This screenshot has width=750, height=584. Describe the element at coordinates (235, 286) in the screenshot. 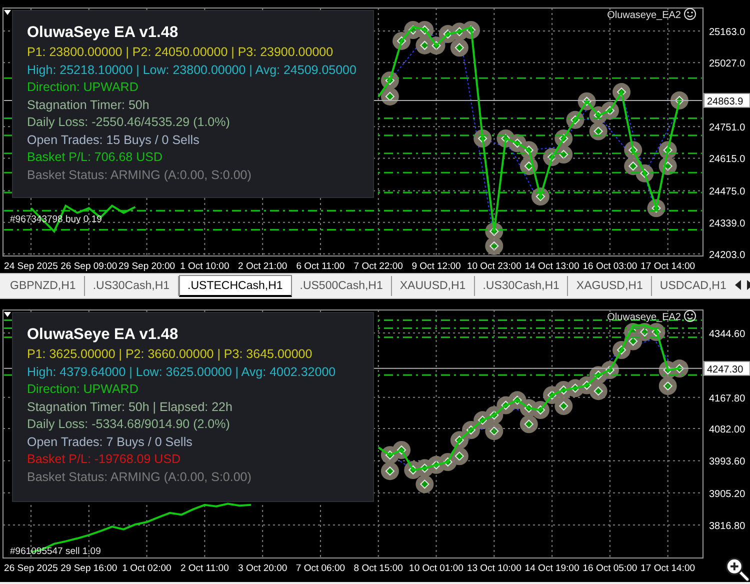

I see `chart-tab: .USTECHCash,H1` at that location.